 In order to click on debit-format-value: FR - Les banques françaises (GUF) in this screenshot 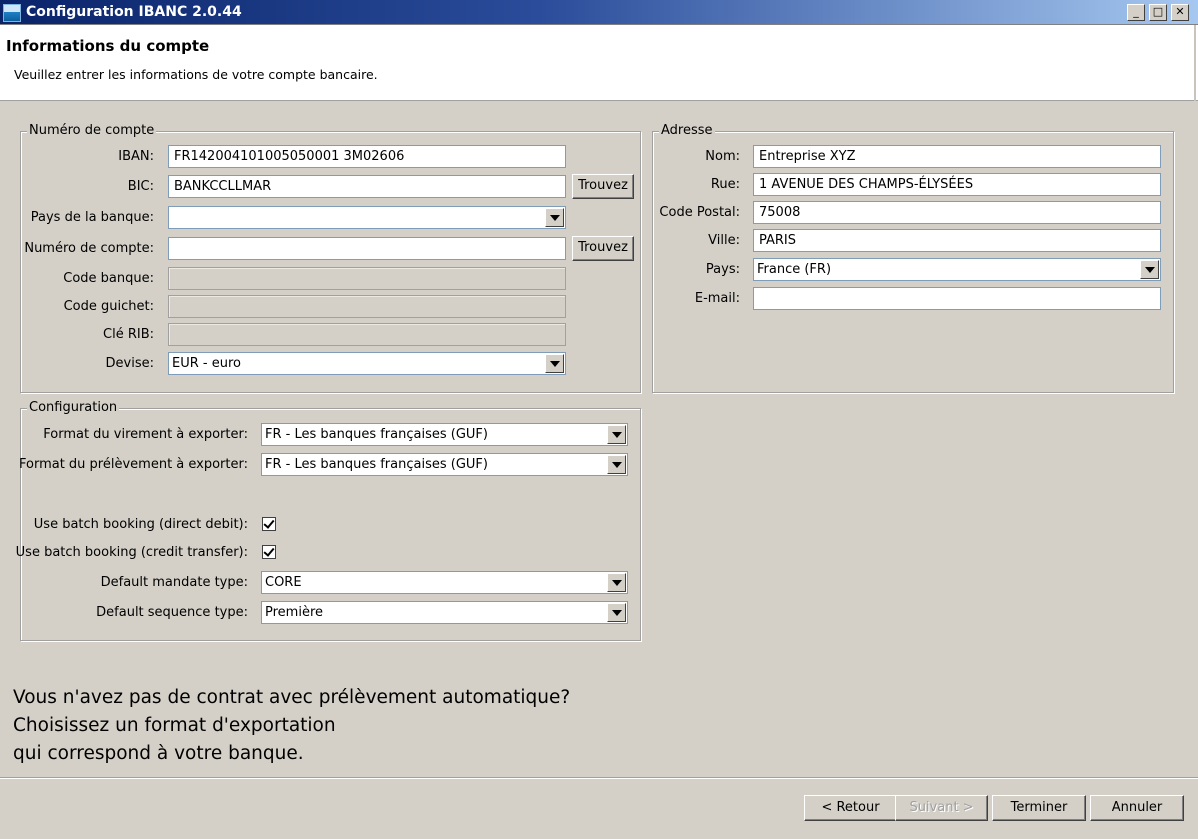, I will do `click(376, 464)`.